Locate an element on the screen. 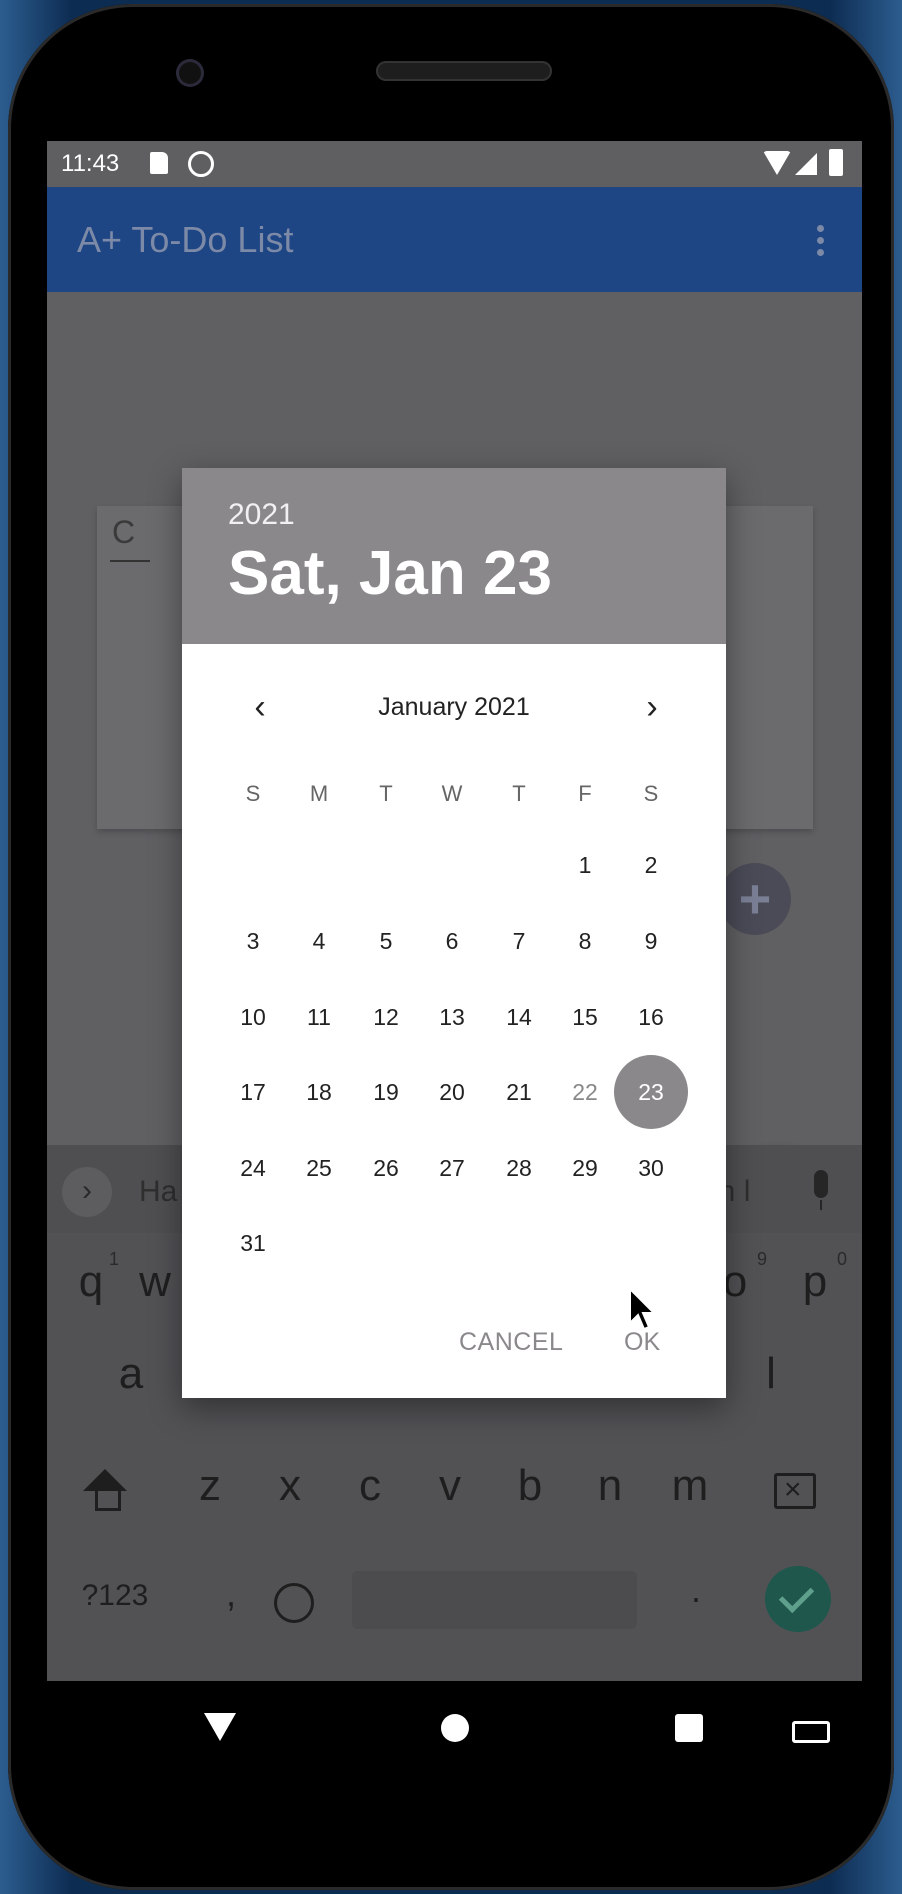 The height and width of the screenshot is (1894, 902). calendar-day: 27 is located at coordinates (452, 1168).